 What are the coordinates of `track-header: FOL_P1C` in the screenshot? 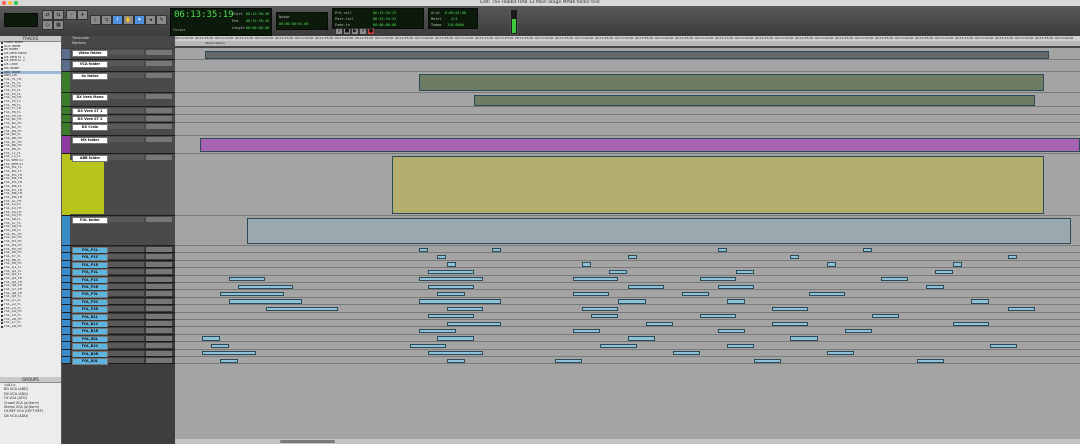 It's located at (118, 257).